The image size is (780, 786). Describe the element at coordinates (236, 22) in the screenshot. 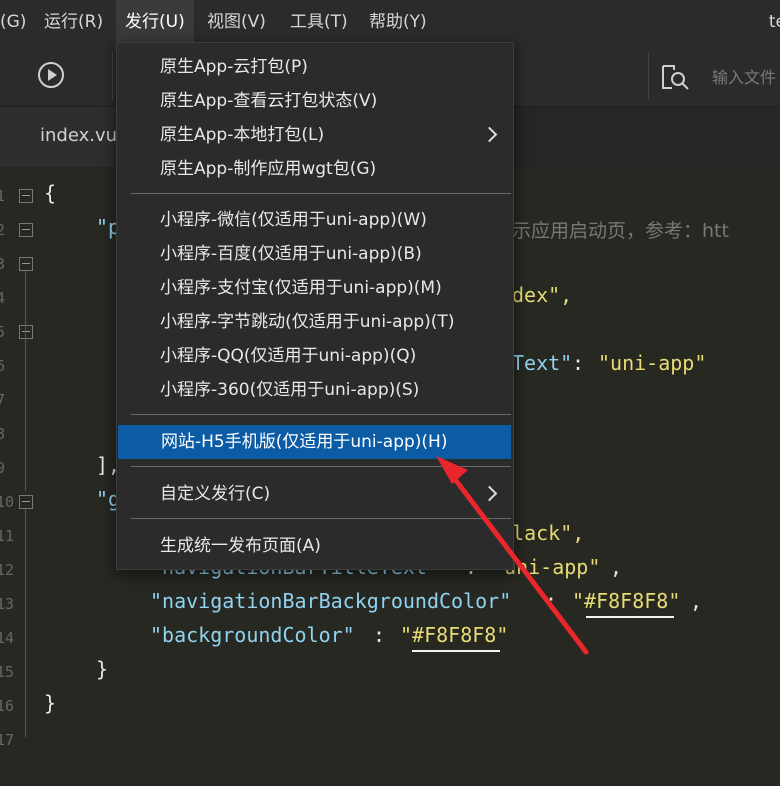

I see `menu-view: 视图(V)` at that location.